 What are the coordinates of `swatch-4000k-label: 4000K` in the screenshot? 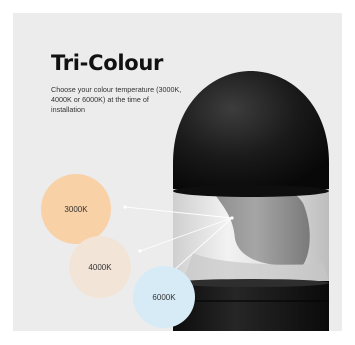 It's located at (100, 267).